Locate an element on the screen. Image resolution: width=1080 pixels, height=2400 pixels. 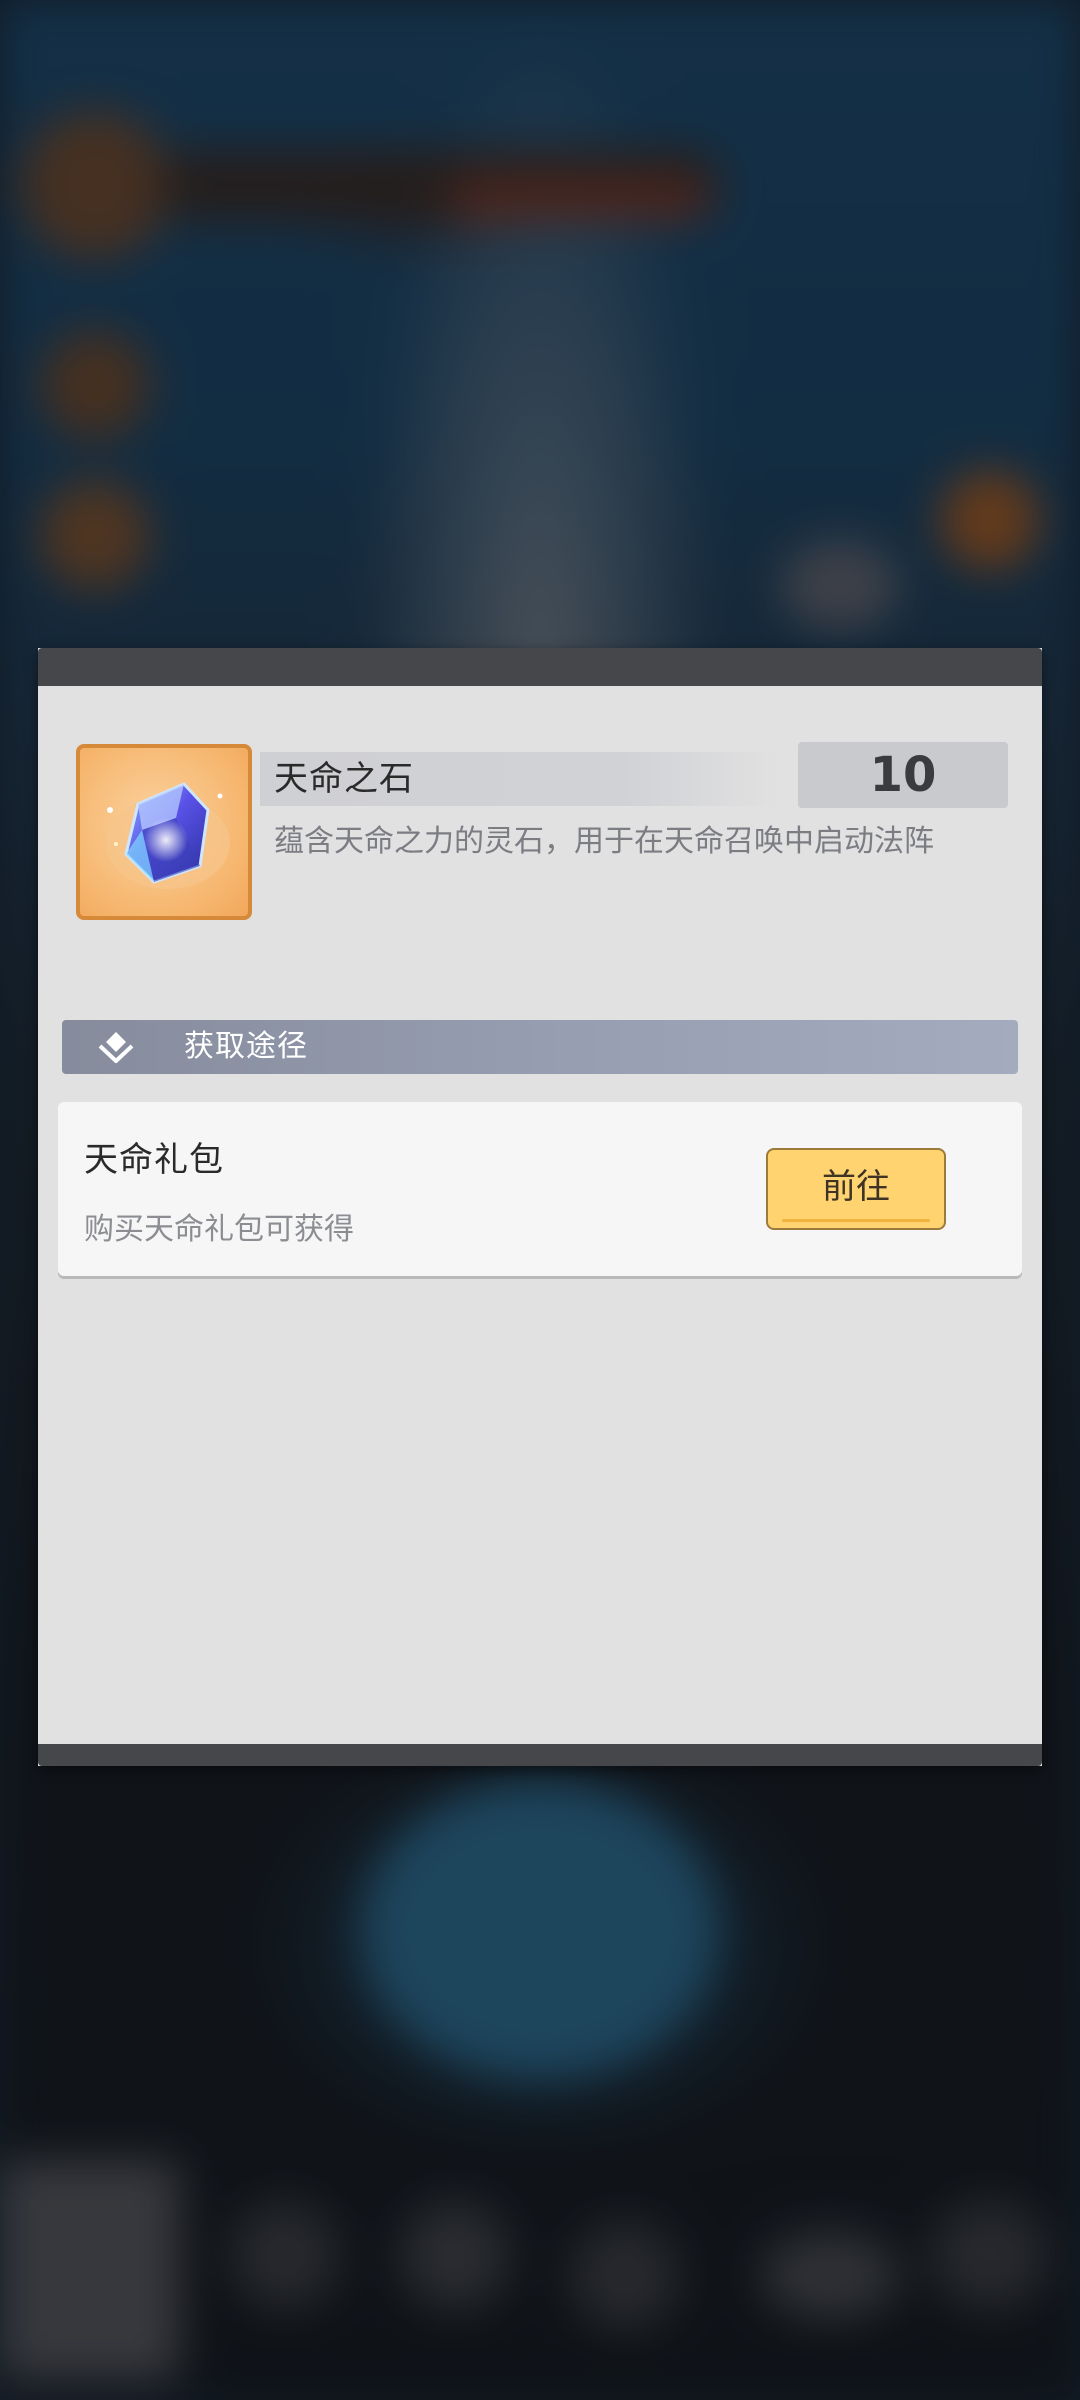
go-button-underline is located at coordinates (856, 1220).